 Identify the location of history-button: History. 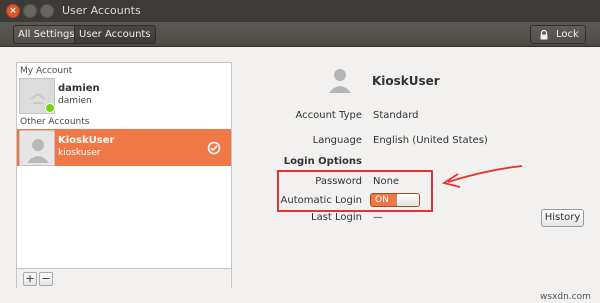
(562, 218).